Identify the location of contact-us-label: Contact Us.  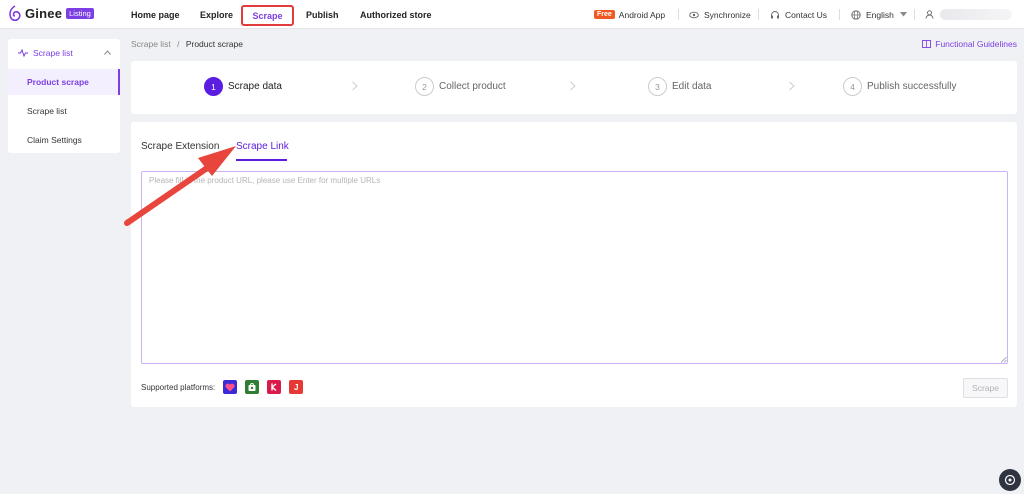
(806, 14).